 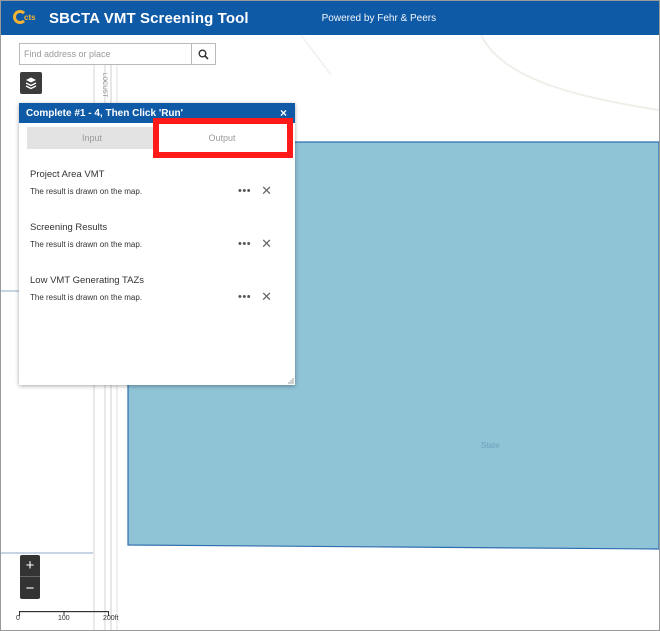 What do you see at coordinates (64, 618) in the screenshot?
I see `scale-label-hundred: 100` at bounding box center [64, 618].